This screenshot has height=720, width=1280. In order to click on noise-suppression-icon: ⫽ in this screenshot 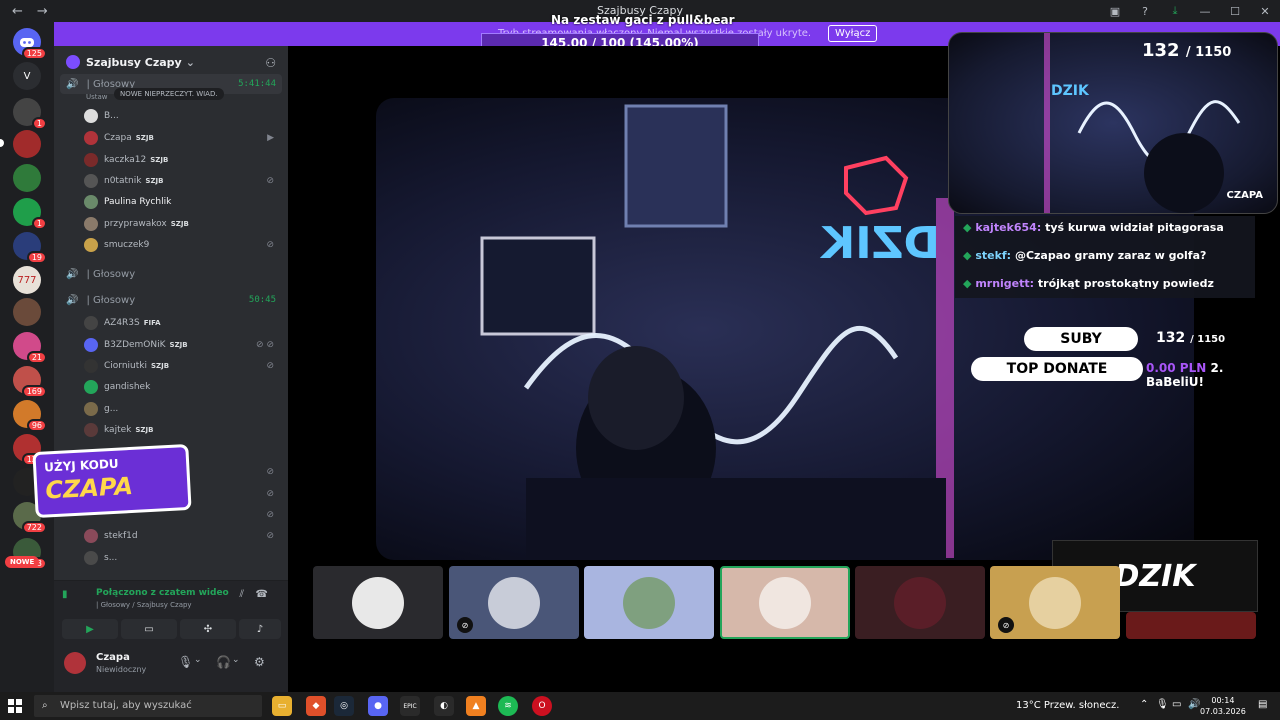, I will do `click(242, 594)`.